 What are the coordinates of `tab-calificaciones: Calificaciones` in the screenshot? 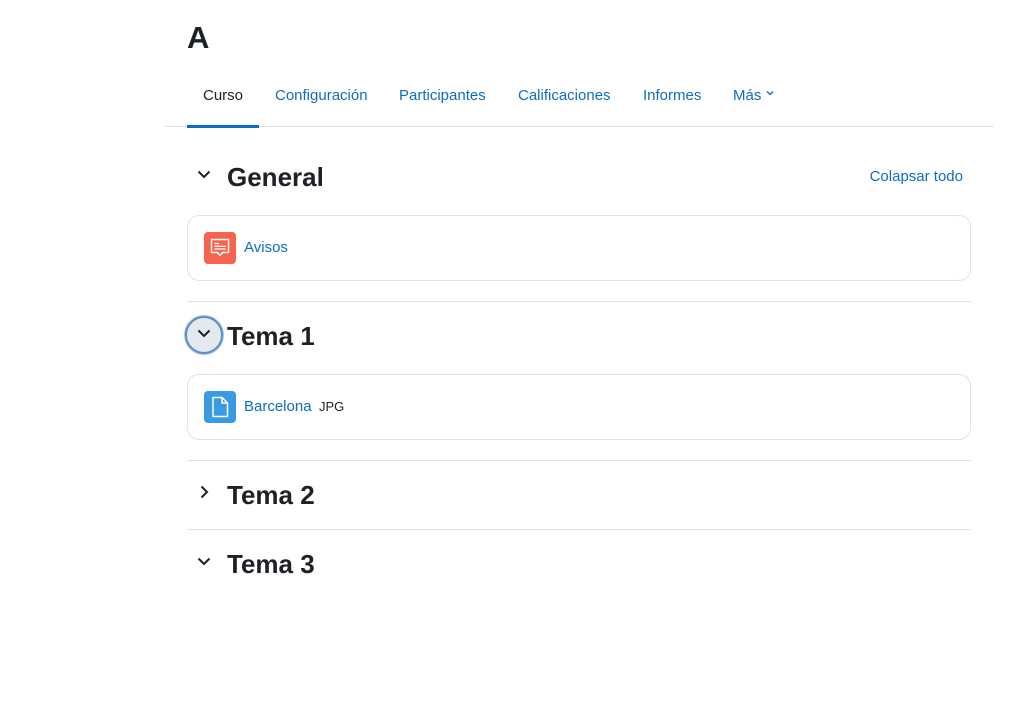 It's located at (564, 98).